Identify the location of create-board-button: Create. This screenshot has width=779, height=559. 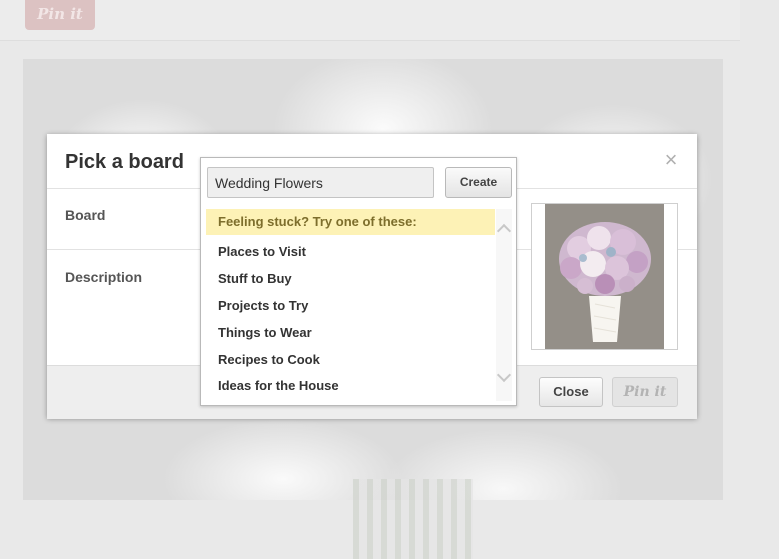
(478, 182).